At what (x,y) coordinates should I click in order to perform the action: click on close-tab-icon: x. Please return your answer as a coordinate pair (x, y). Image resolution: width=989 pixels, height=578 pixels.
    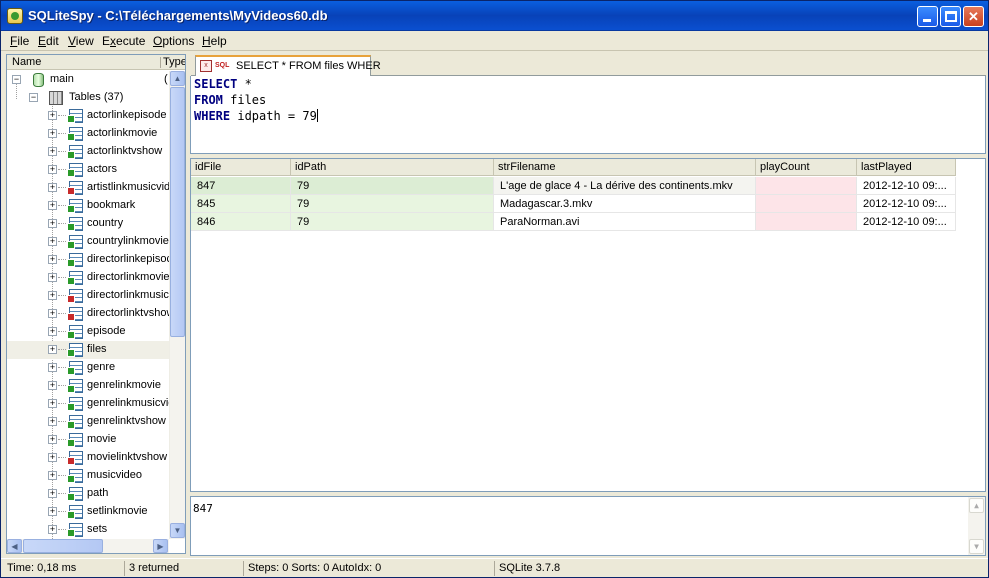
    Looking at the image, I should click on (206, 66).